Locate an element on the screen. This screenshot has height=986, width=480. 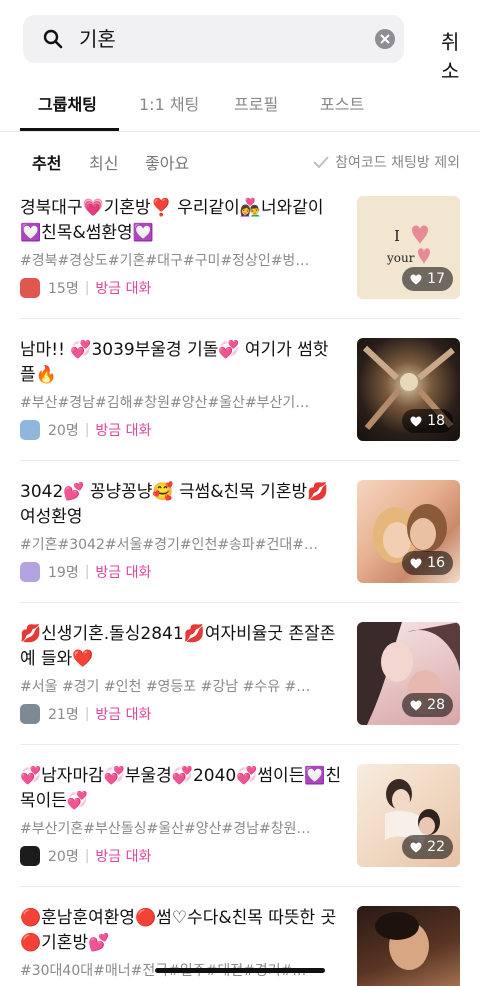
search-input: 기혼 is located at coordinates (97, 39).